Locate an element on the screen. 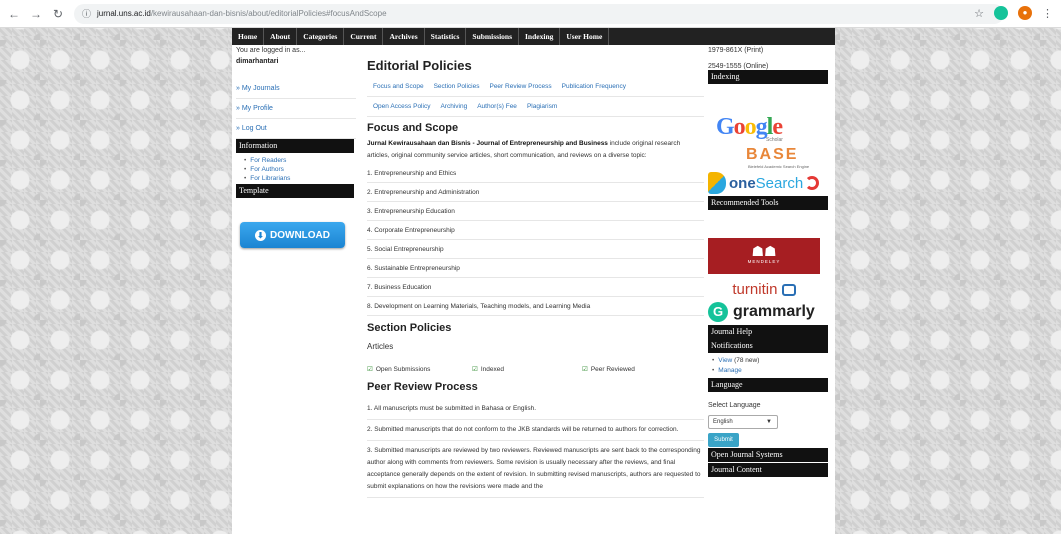  bookmark-star-icon: ☆ is located at coordinates (979, 13).